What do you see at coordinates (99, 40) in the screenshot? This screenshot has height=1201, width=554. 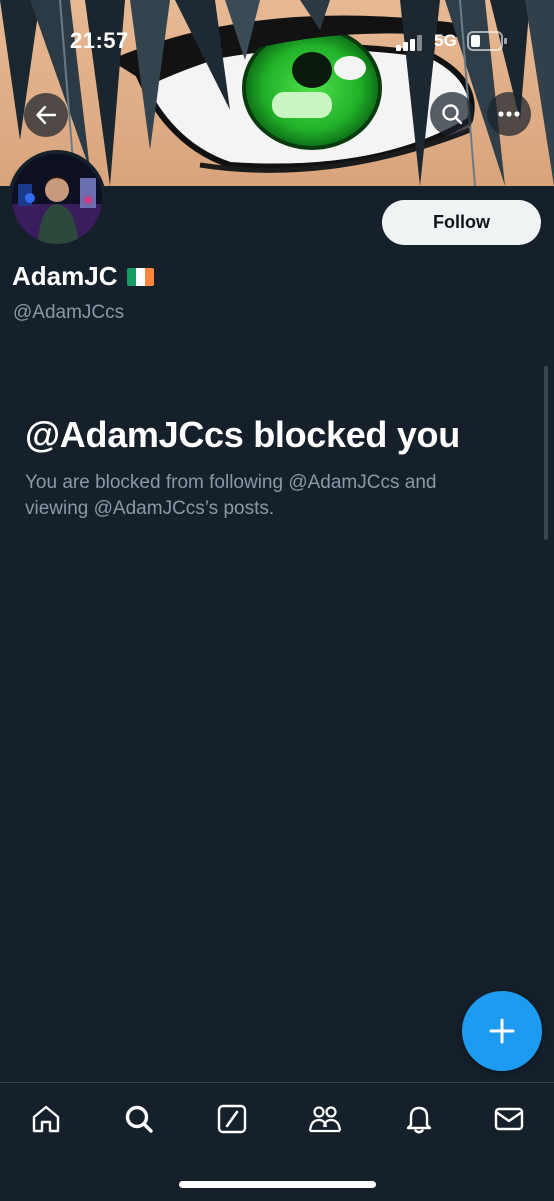 I see `status-time: 21:57` at bounding box center [99, 40].